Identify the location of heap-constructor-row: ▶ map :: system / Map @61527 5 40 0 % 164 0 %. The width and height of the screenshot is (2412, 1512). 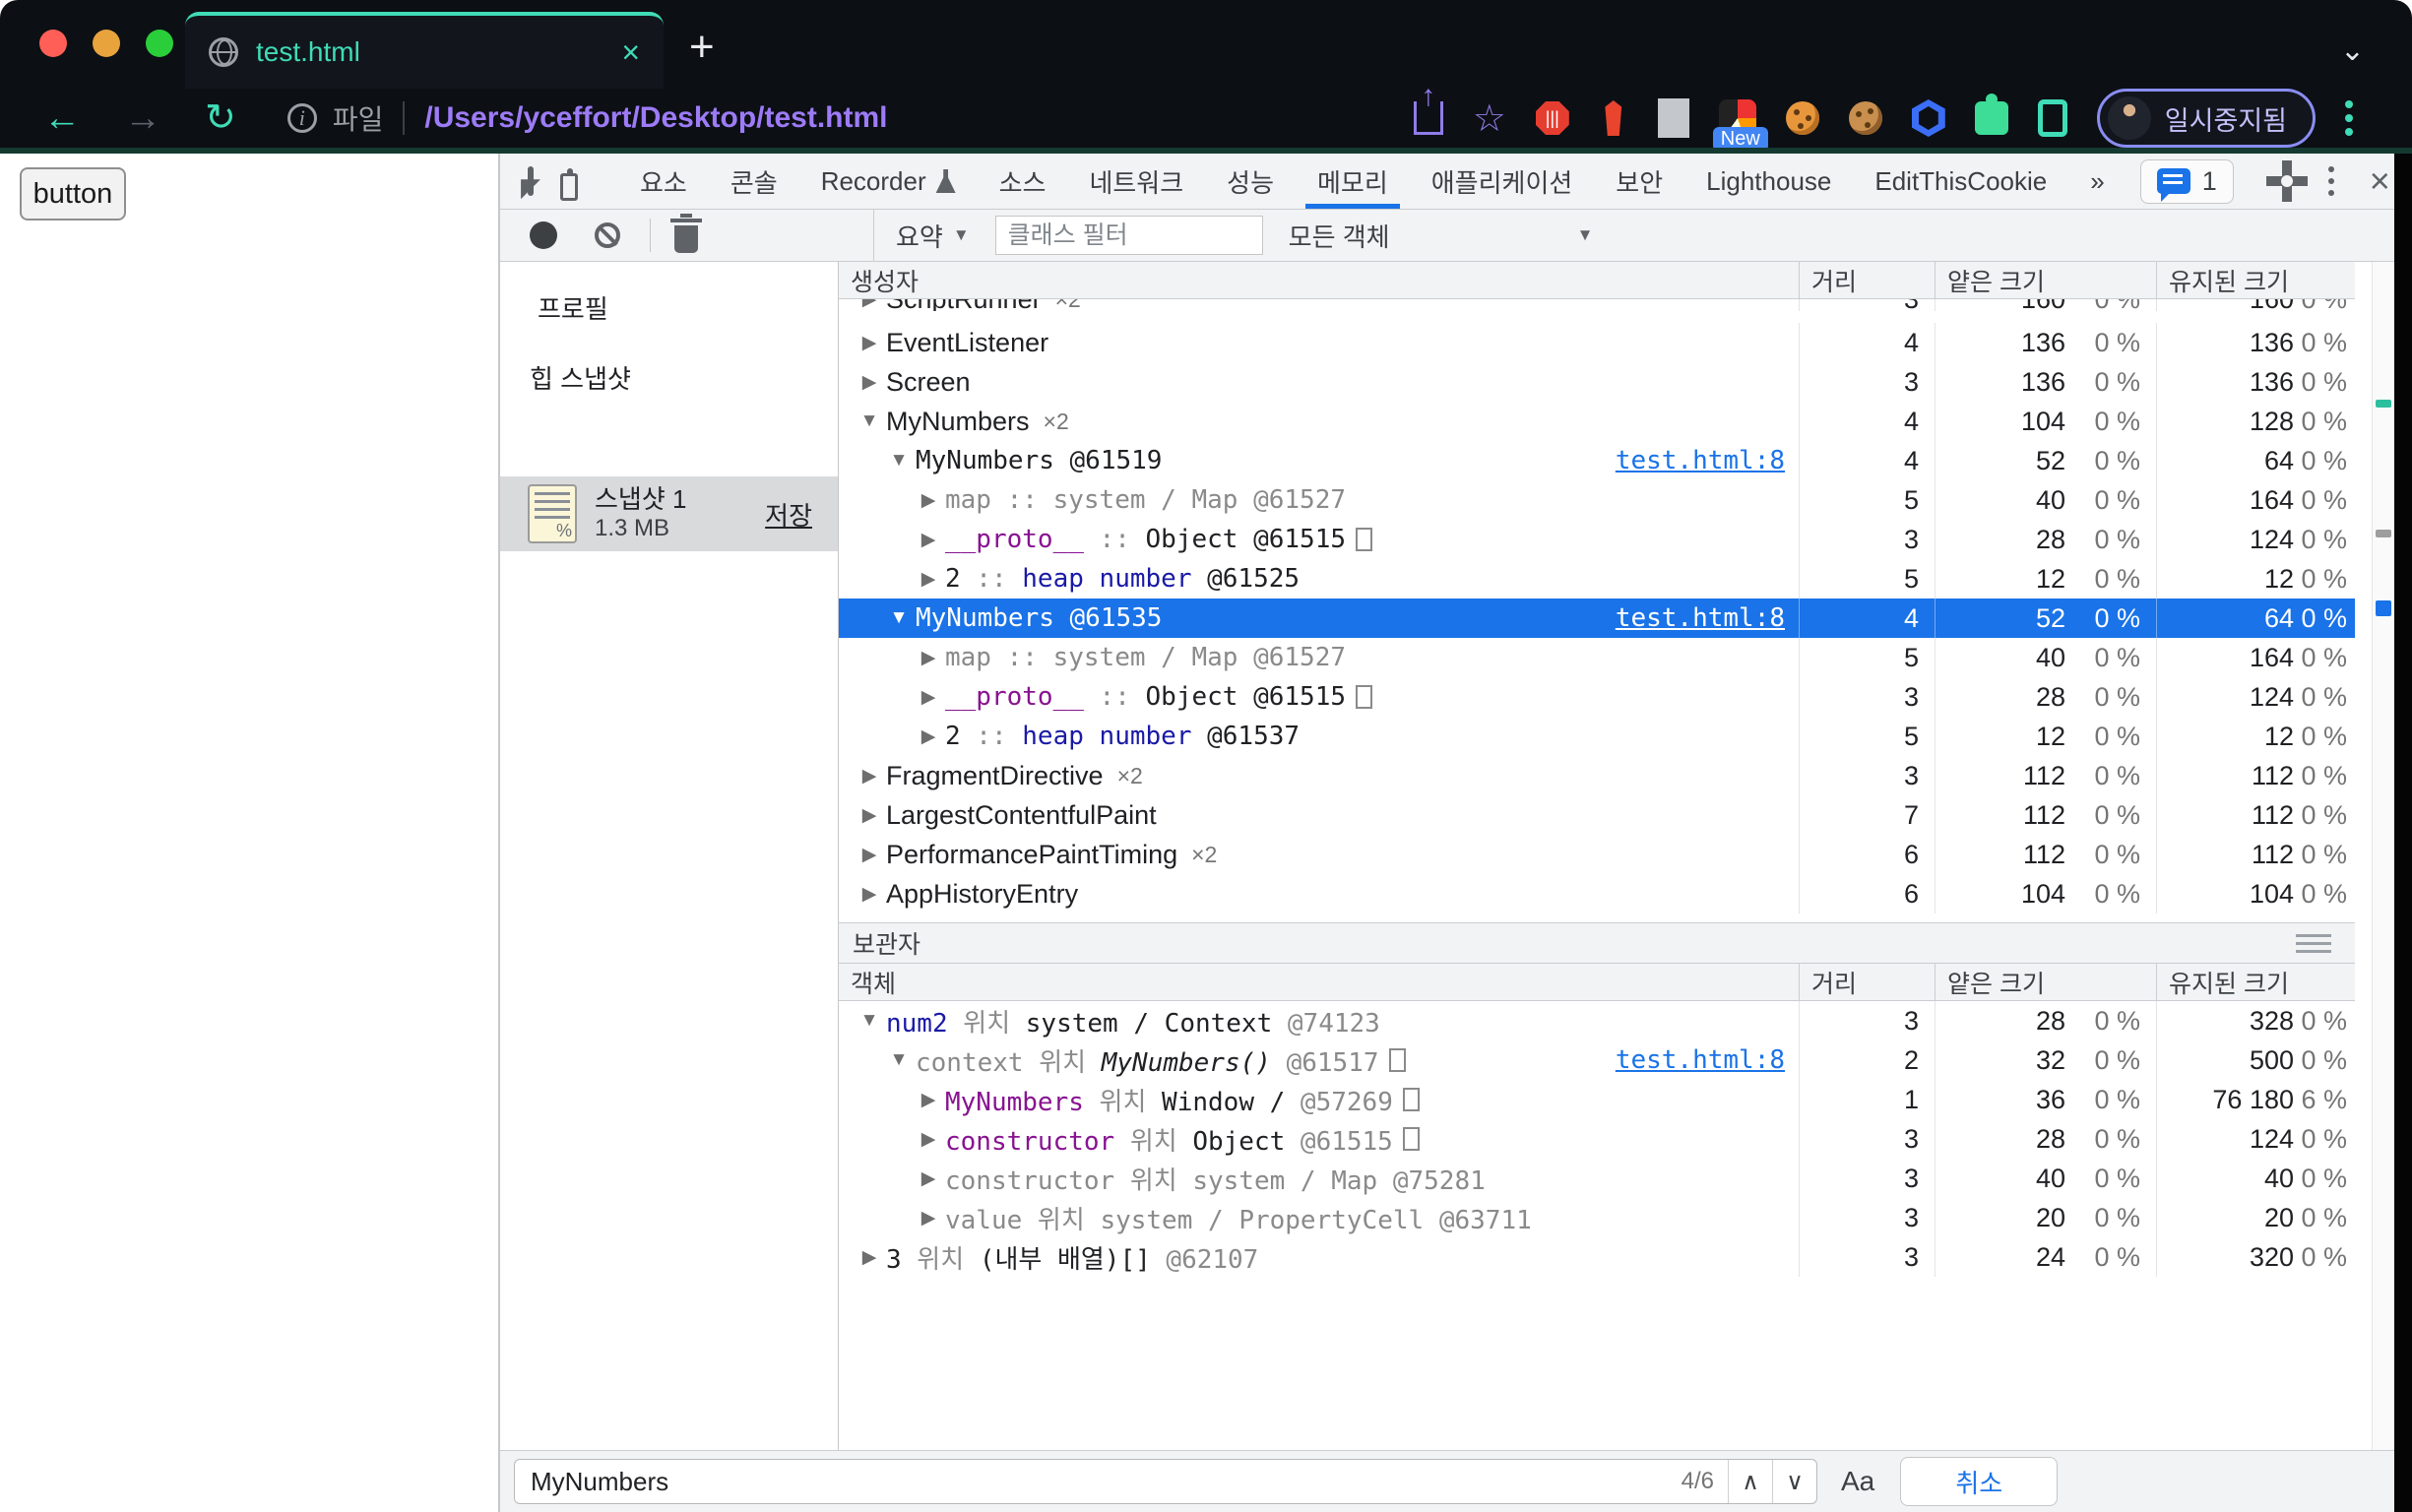
(1597, 500).